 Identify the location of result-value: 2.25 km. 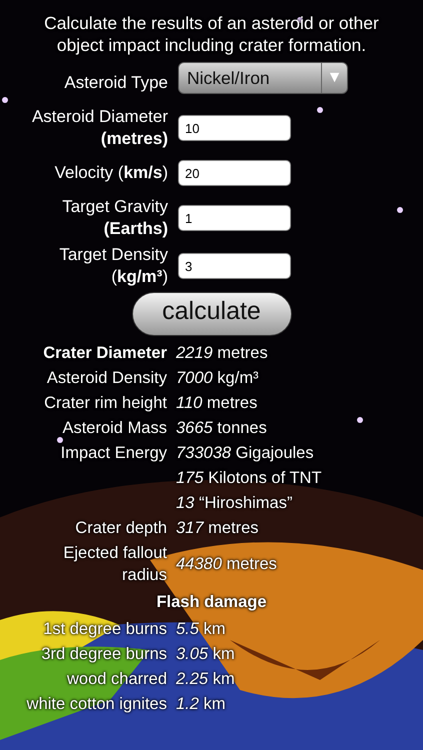
(205, 679).